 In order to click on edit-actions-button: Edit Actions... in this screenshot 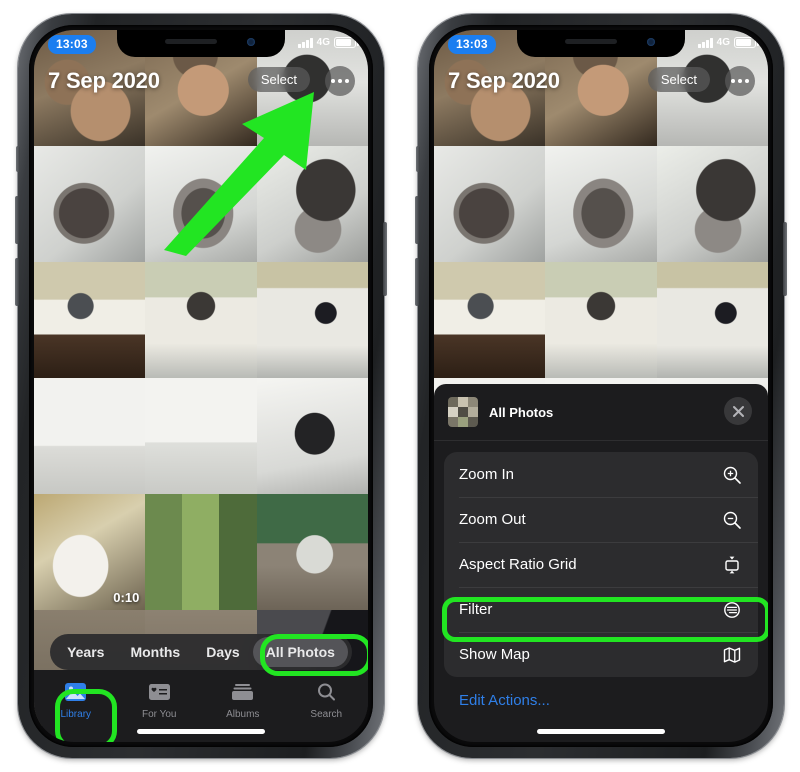, I will do `click(601, 693)`.